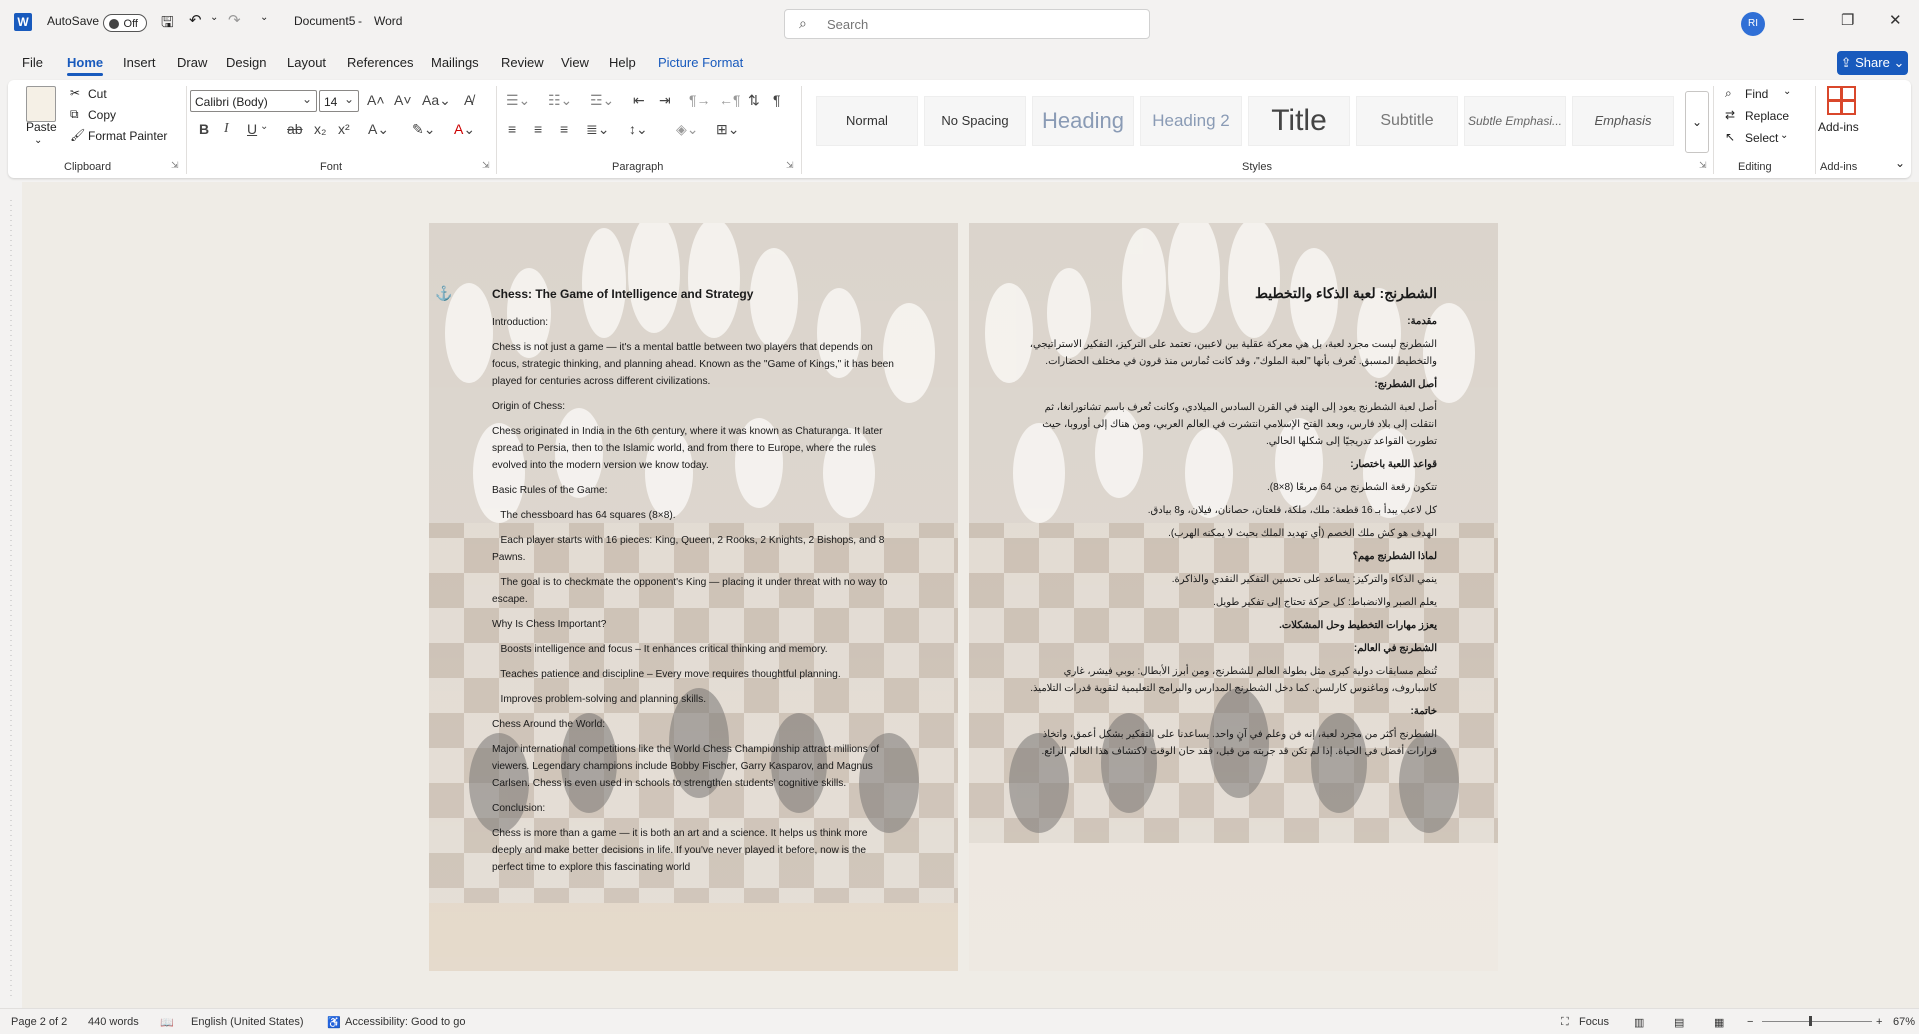 Image resolution: width=1919 pixels, height=1034 pixels. Describe the element at coordinates (730, 100) in the screenshot. I see `rtl-icon: ←¶` at that location.